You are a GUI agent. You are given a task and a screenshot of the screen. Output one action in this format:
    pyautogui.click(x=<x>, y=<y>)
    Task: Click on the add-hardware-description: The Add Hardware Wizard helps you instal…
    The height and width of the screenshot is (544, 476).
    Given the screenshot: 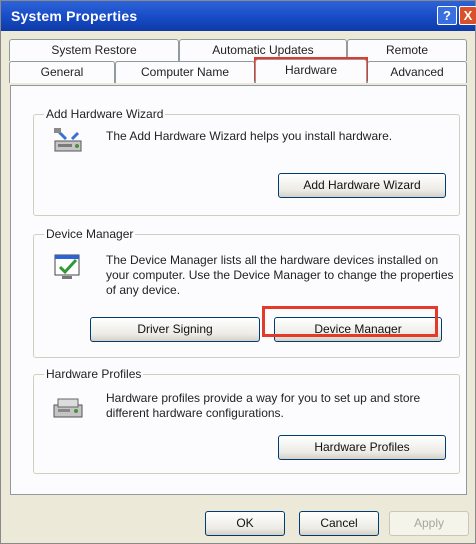 What is the action you would take?
    pyautogui.click(x=249, y=136)
    